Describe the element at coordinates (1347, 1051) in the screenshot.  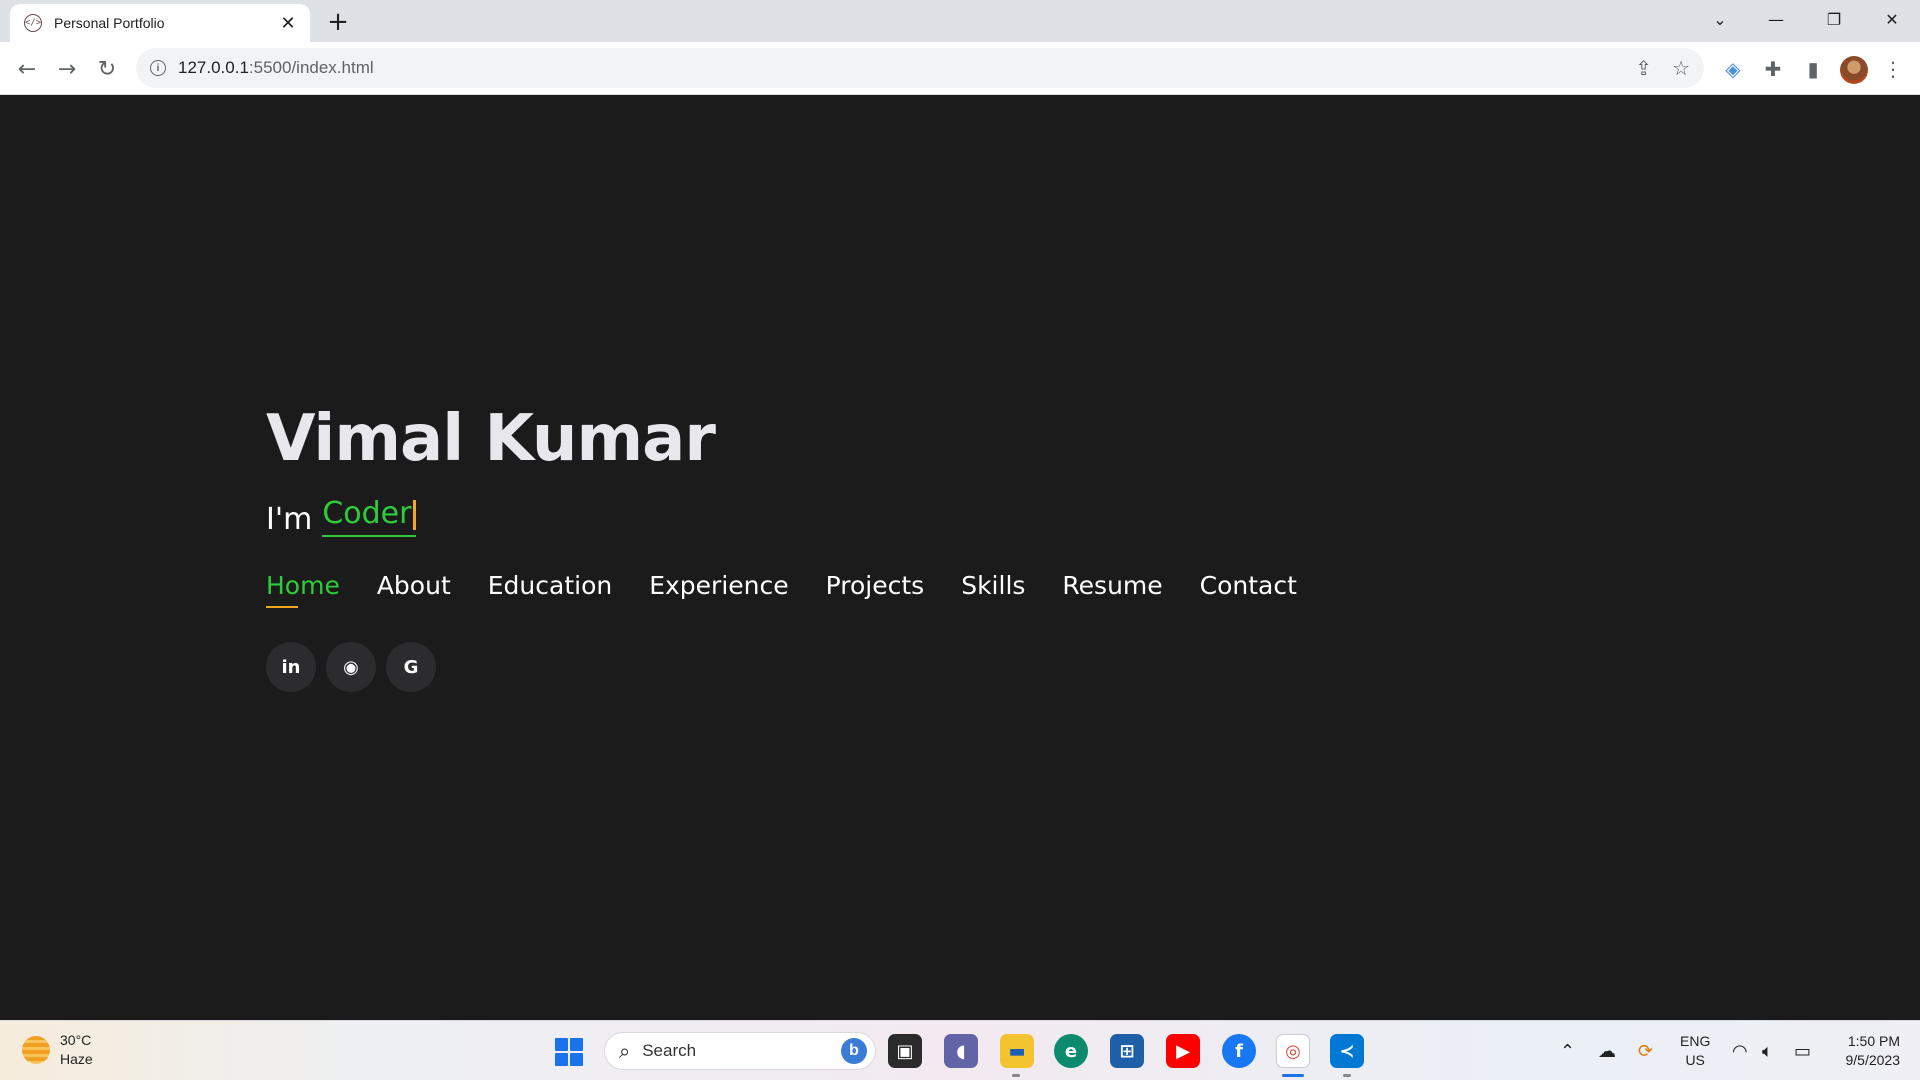
I see `vscode-icon: ≺` at that location.